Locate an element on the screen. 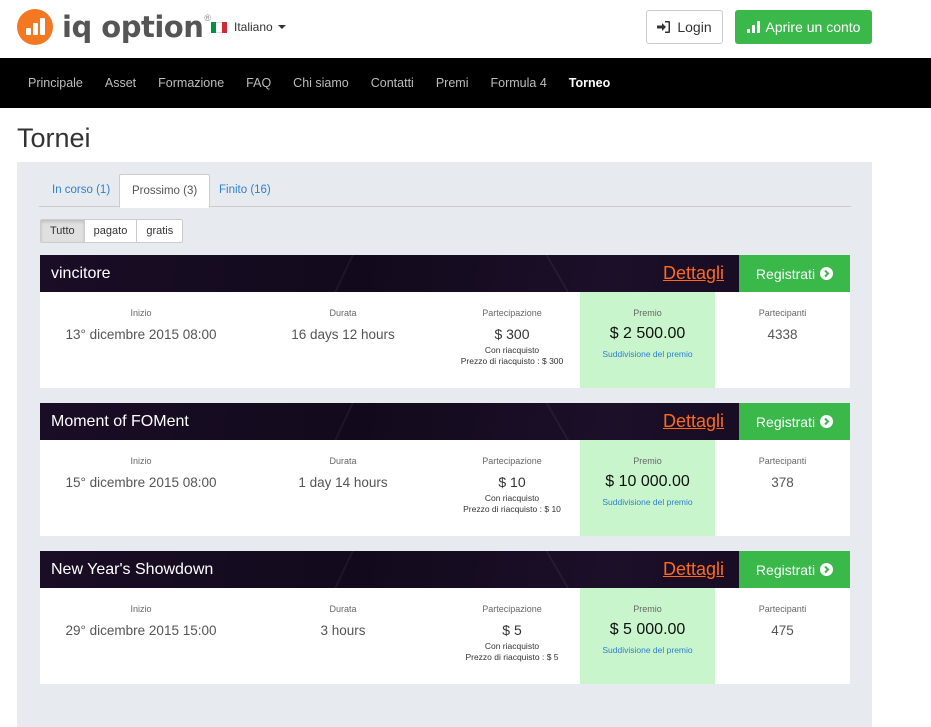  start-value: 13° dicembre 2015 08:00 is located at coordinates (141, 334).